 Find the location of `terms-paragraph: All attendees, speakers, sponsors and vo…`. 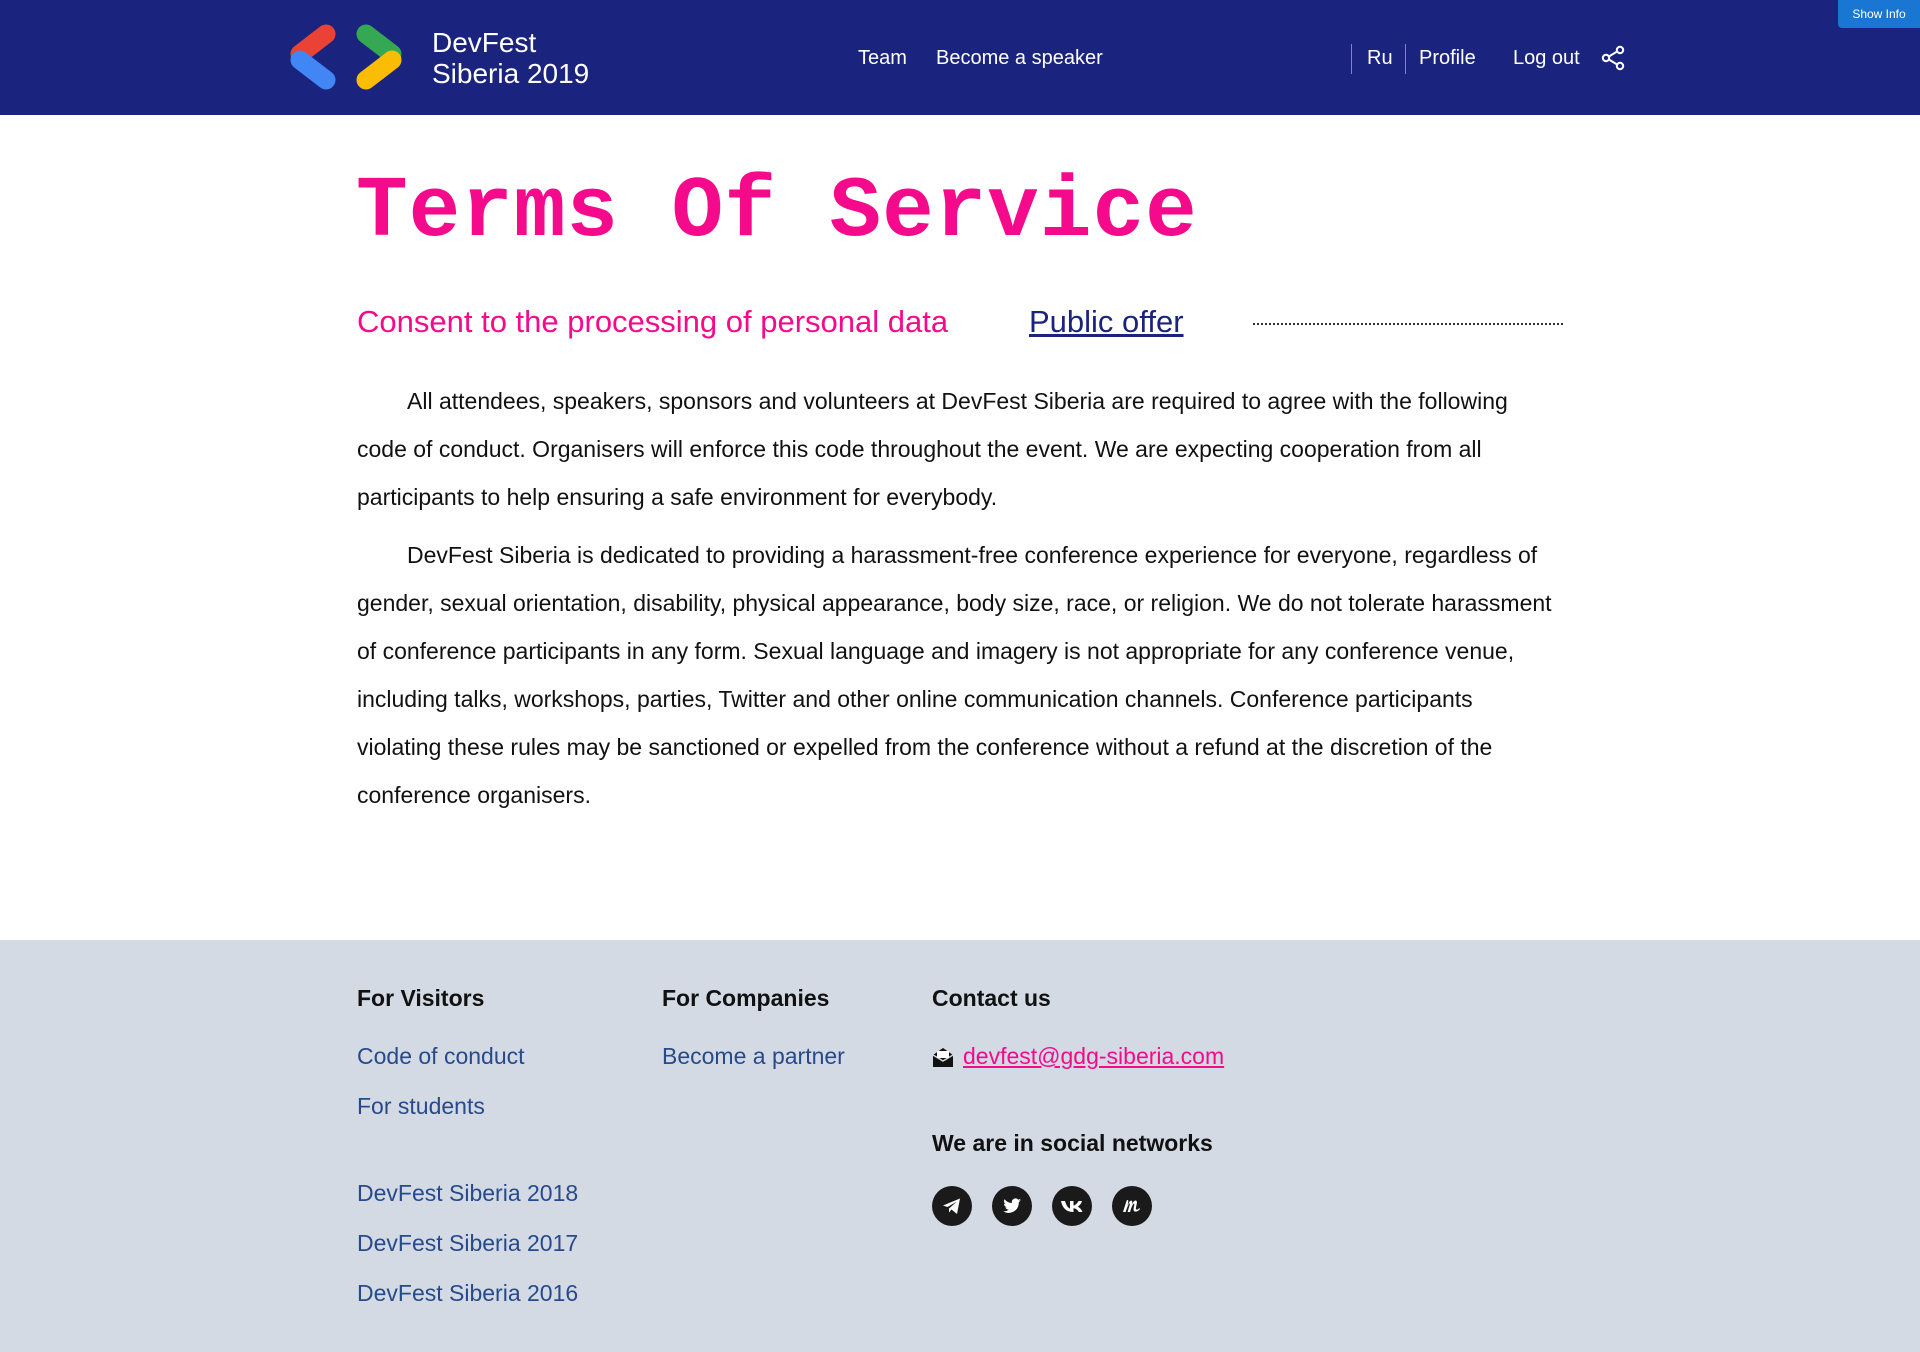

terms-paragraph: All attendees, speakers, sponsors and vo… is located at coordinates (932, 449).